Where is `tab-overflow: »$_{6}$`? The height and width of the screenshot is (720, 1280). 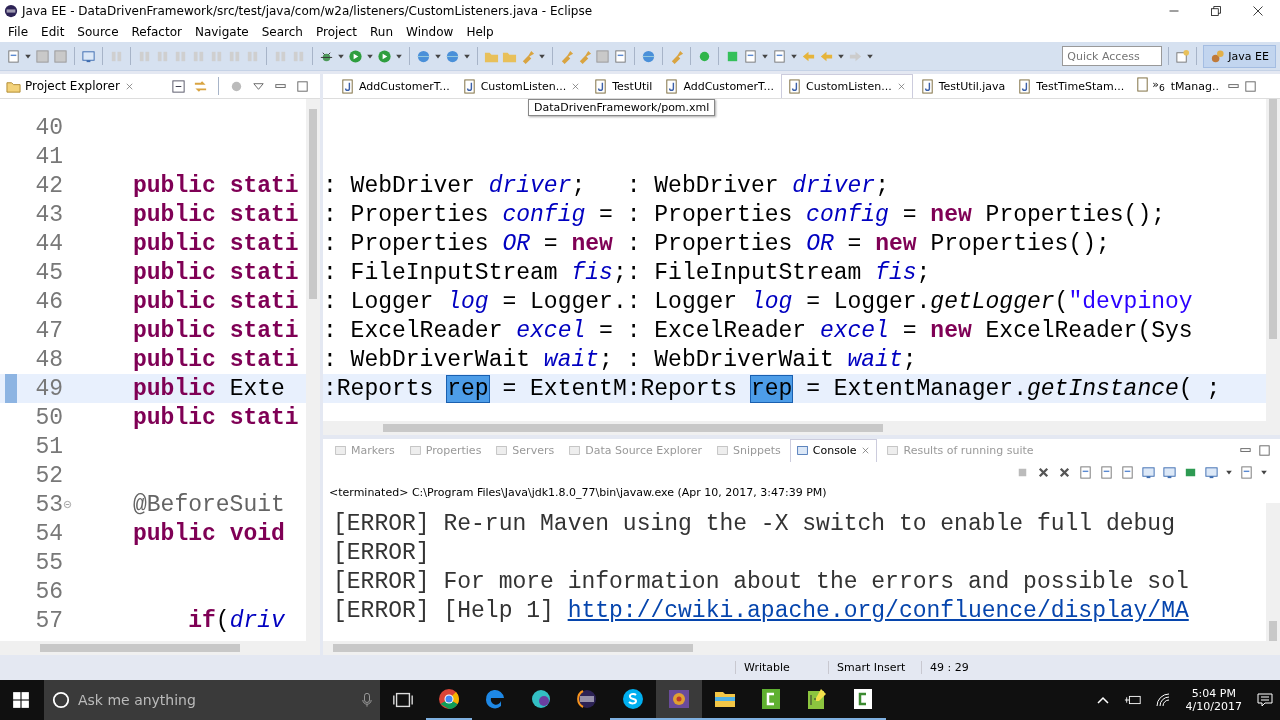 tab-overflow: »$_{6}$ is located at coordinates (1158, 86).